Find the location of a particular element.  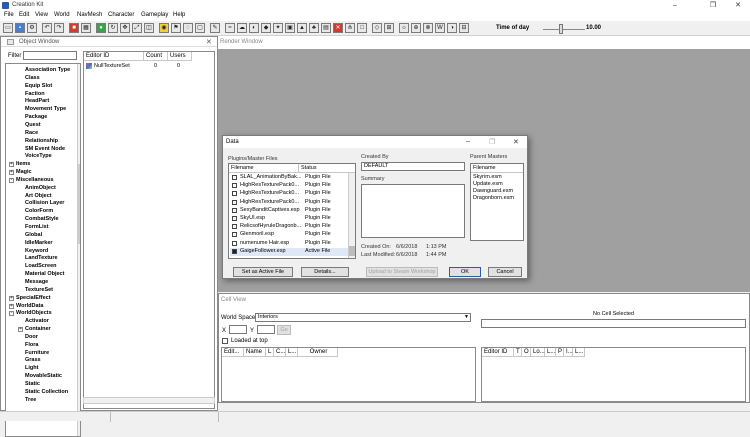

created-by-field: DEFAULT is located at coordinates (413, 166).